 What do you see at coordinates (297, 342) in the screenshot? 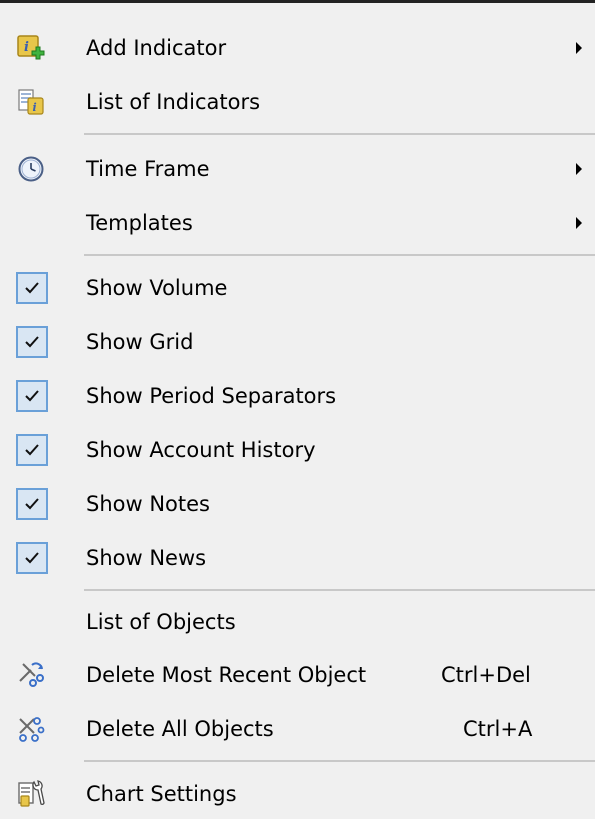
I see `menu-item-show-grid: Show Grid` at bounding box center [297, 342].